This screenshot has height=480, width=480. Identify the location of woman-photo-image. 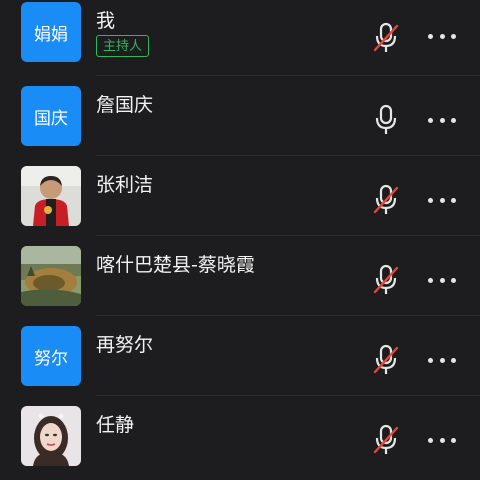
(51, 436).